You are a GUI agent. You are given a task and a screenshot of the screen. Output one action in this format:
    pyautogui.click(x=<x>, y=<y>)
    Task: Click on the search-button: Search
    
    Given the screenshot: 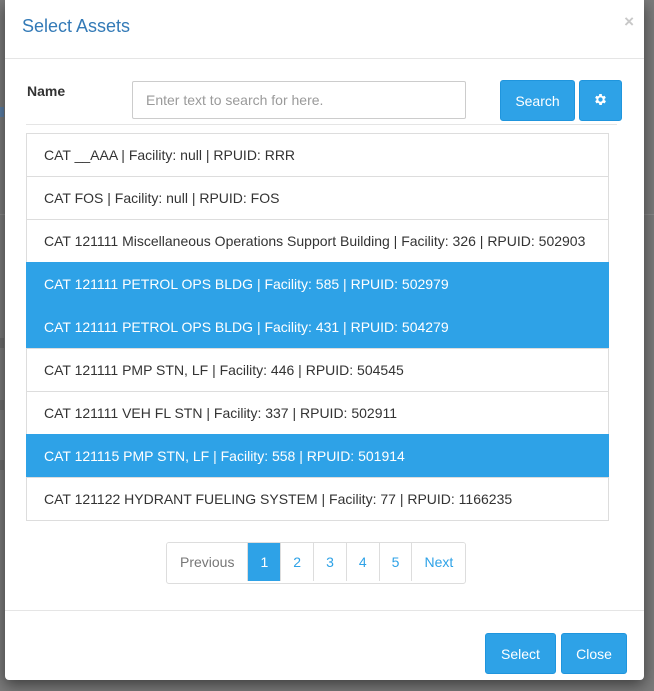 What is the action you would take?
    pyautogui.click(x=537, y=100)
    